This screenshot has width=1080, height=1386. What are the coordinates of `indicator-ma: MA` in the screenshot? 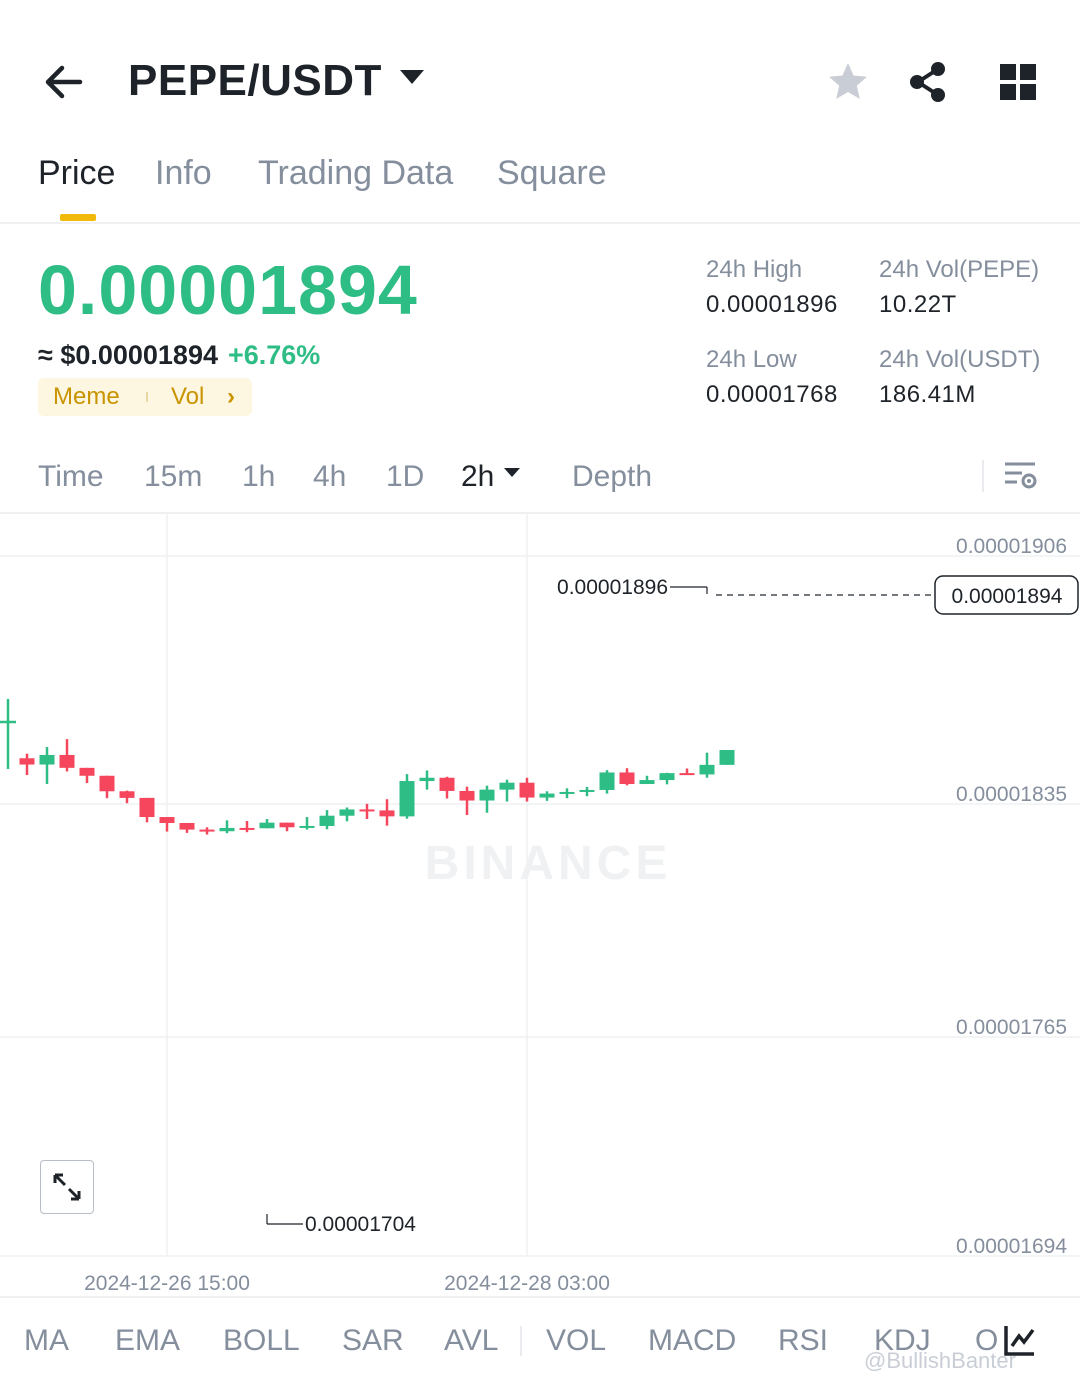 It's located at (46, 1341).